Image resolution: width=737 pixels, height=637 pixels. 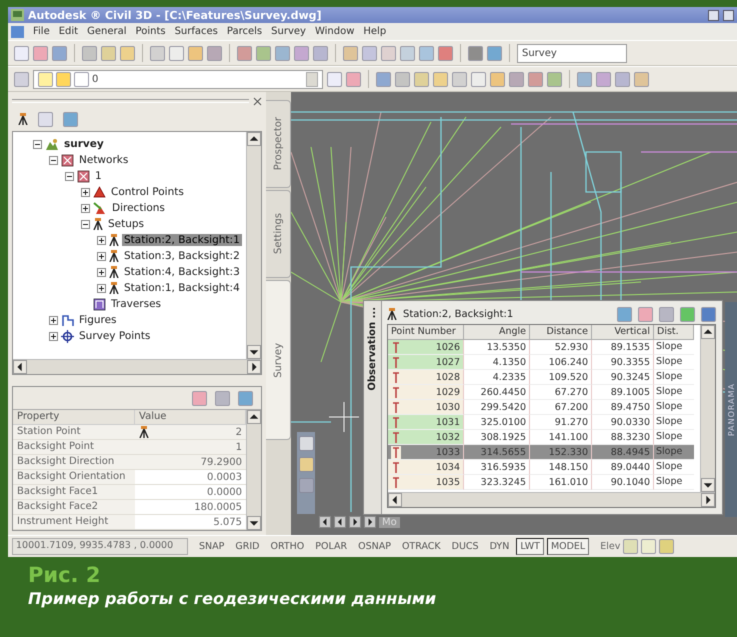 I want to click on menu-item: Parcels, so click(x=244, y=31).